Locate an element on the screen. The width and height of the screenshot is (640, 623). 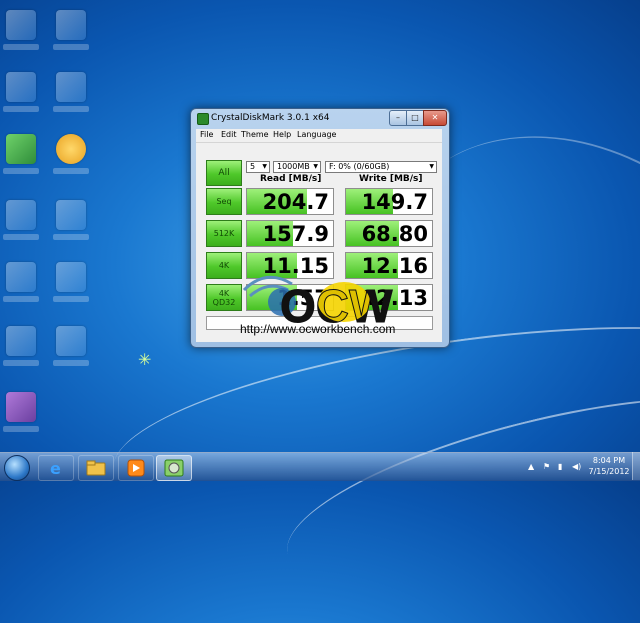
minimize-button: – is located at coordinates (398, 118).